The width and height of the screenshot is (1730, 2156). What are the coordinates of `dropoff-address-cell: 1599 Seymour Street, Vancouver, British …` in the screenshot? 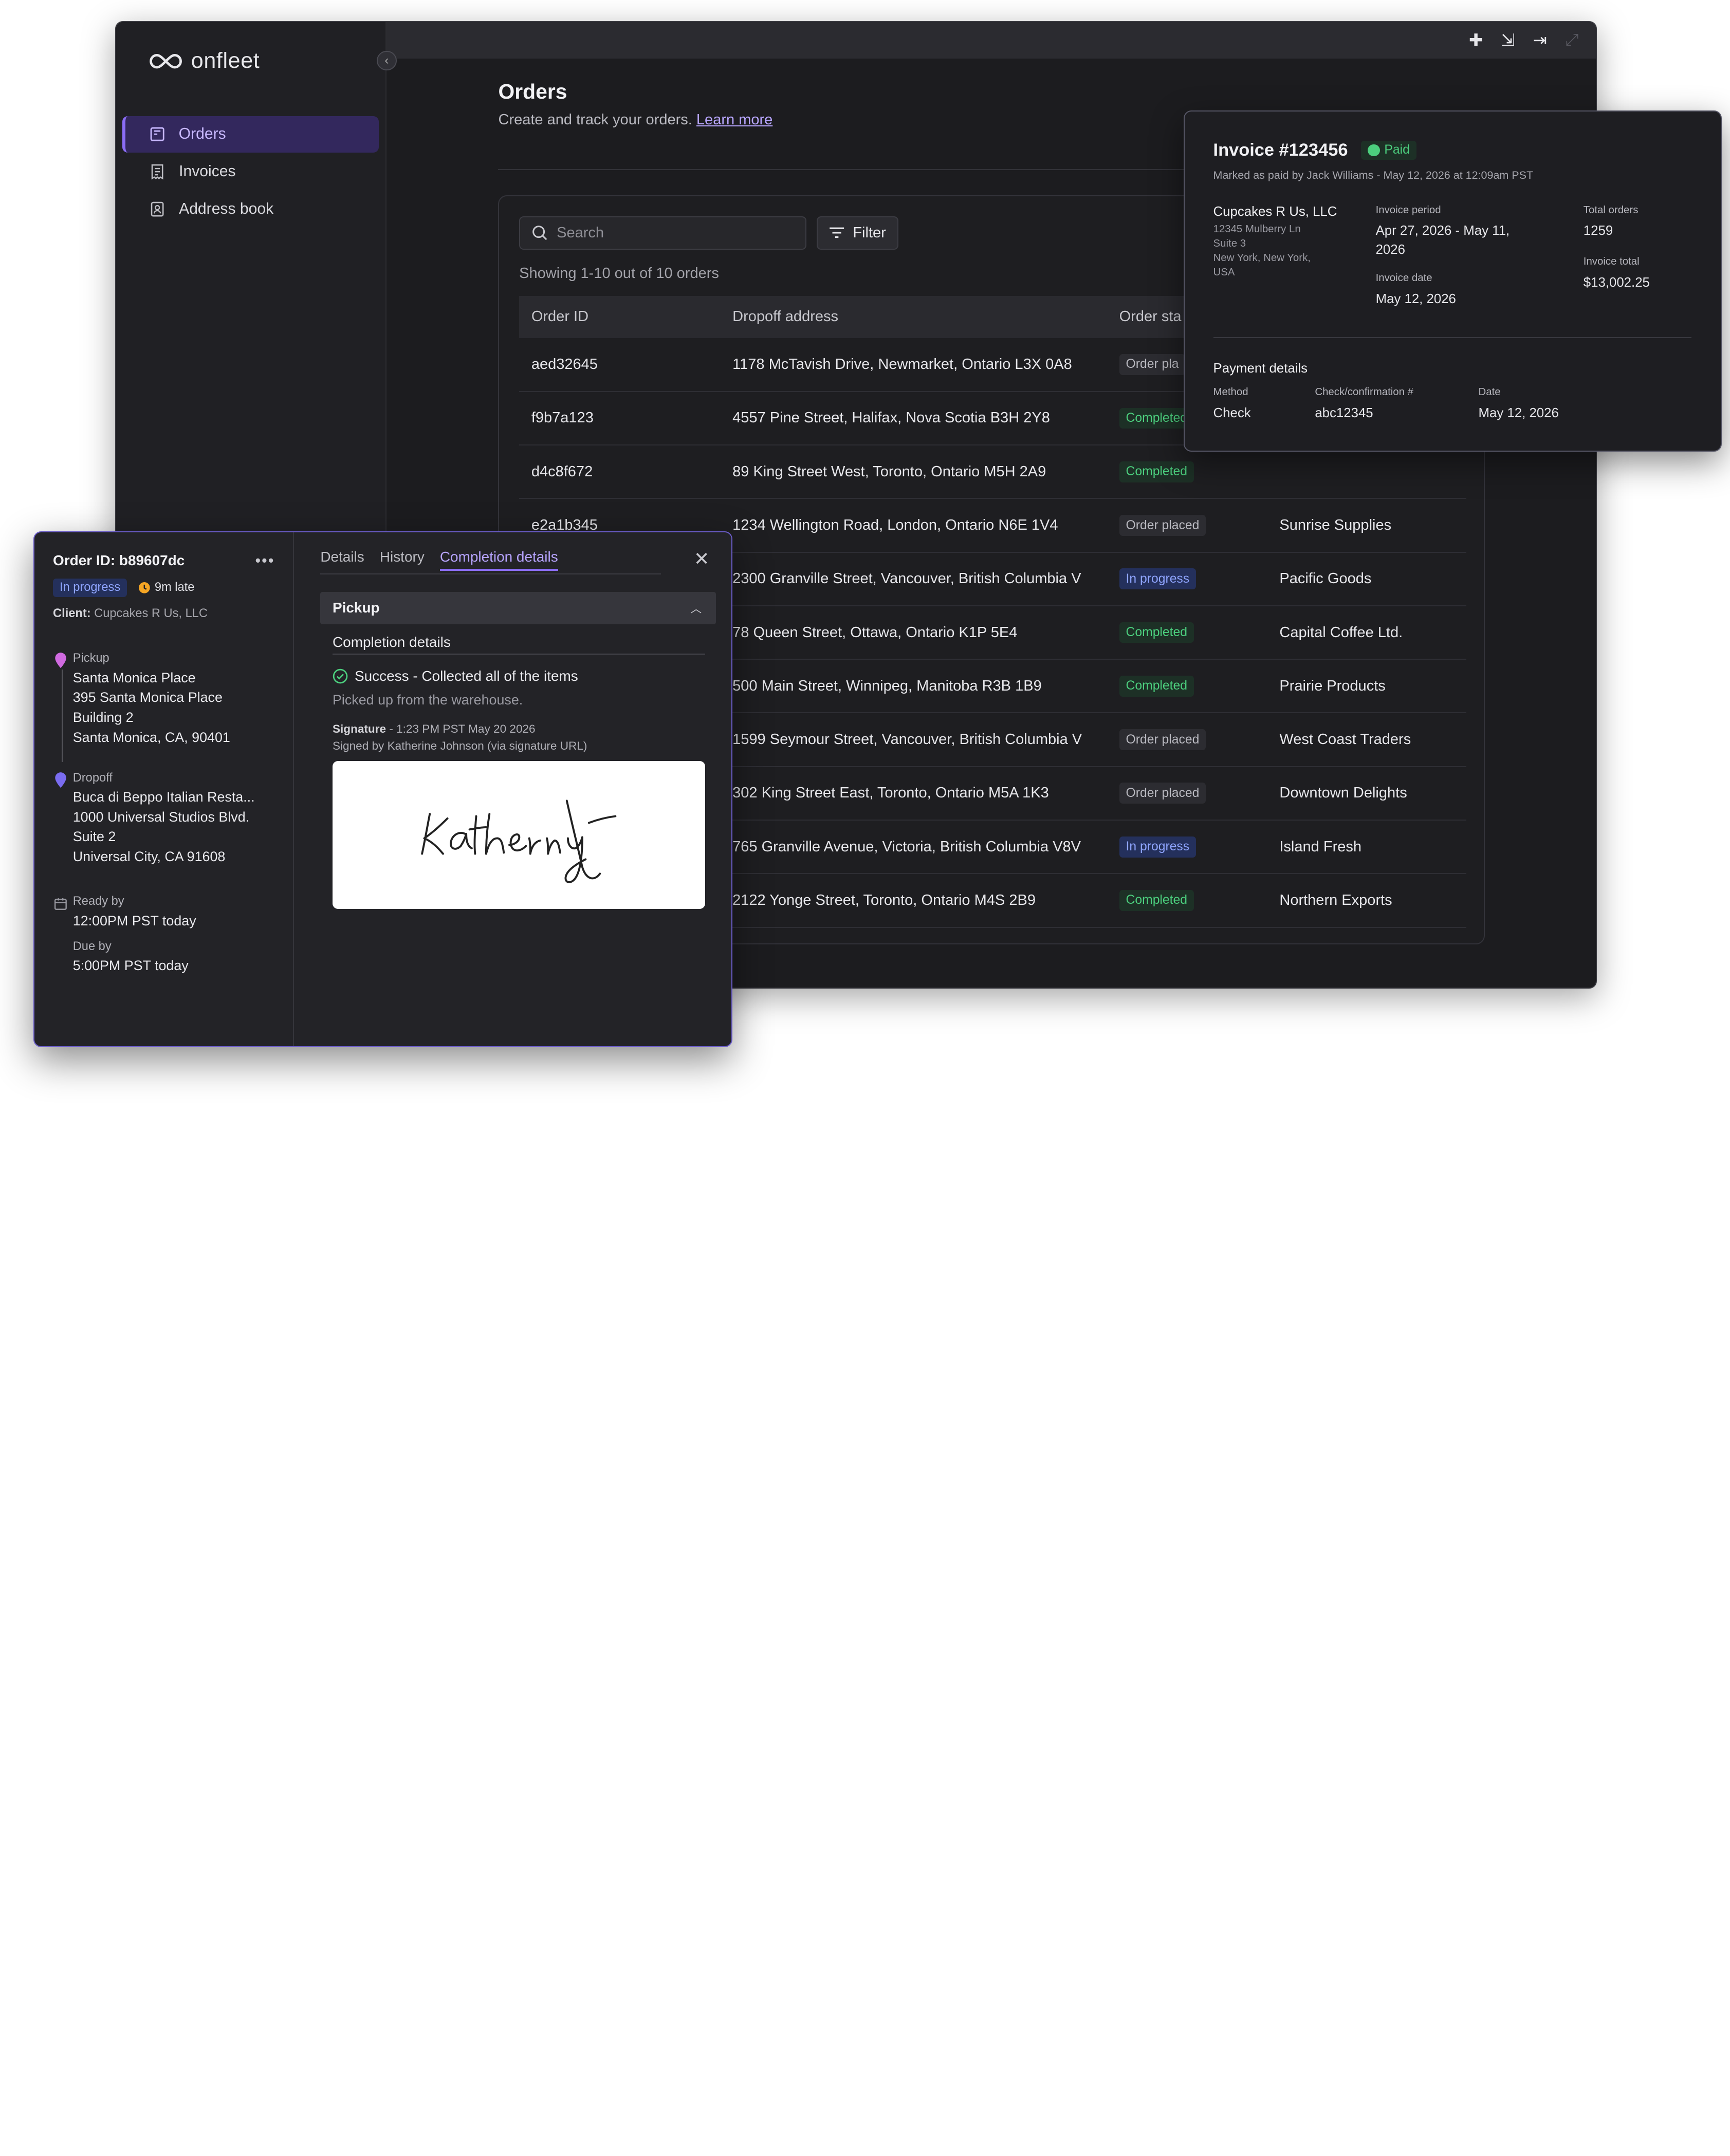 It's located at (914, 740).